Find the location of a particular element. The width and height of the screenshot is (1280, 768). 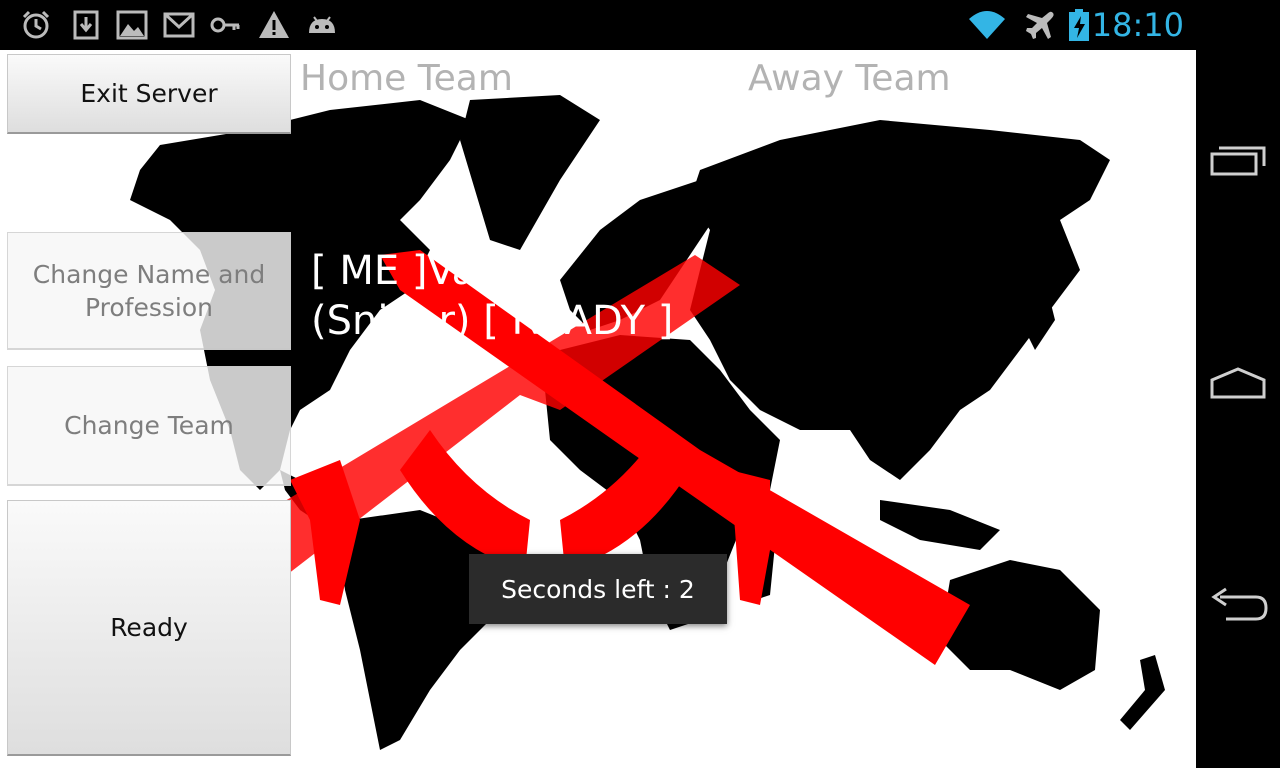

home-team-header: Home Team is located at coordinates (406, 78).